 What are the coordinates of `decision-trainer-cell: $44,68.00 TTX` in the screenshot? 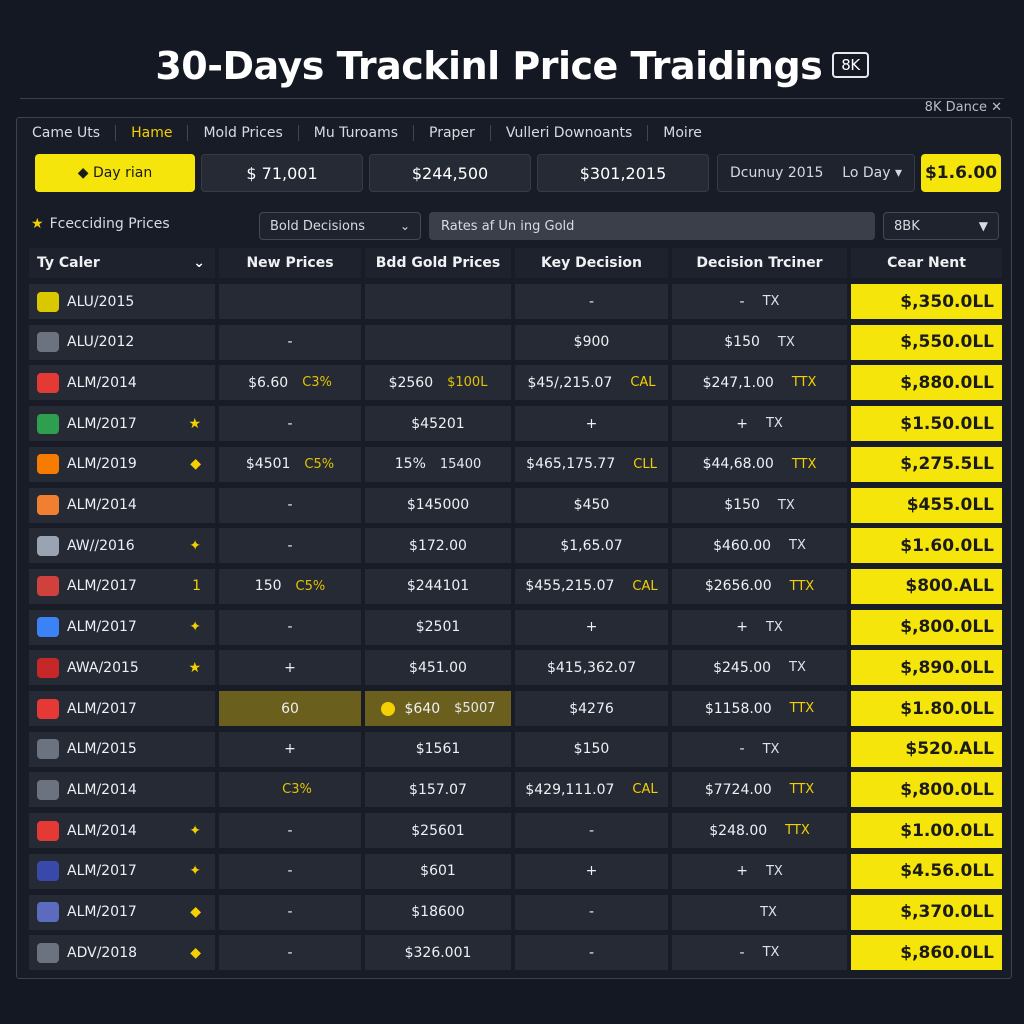 It's located at (759, 464).